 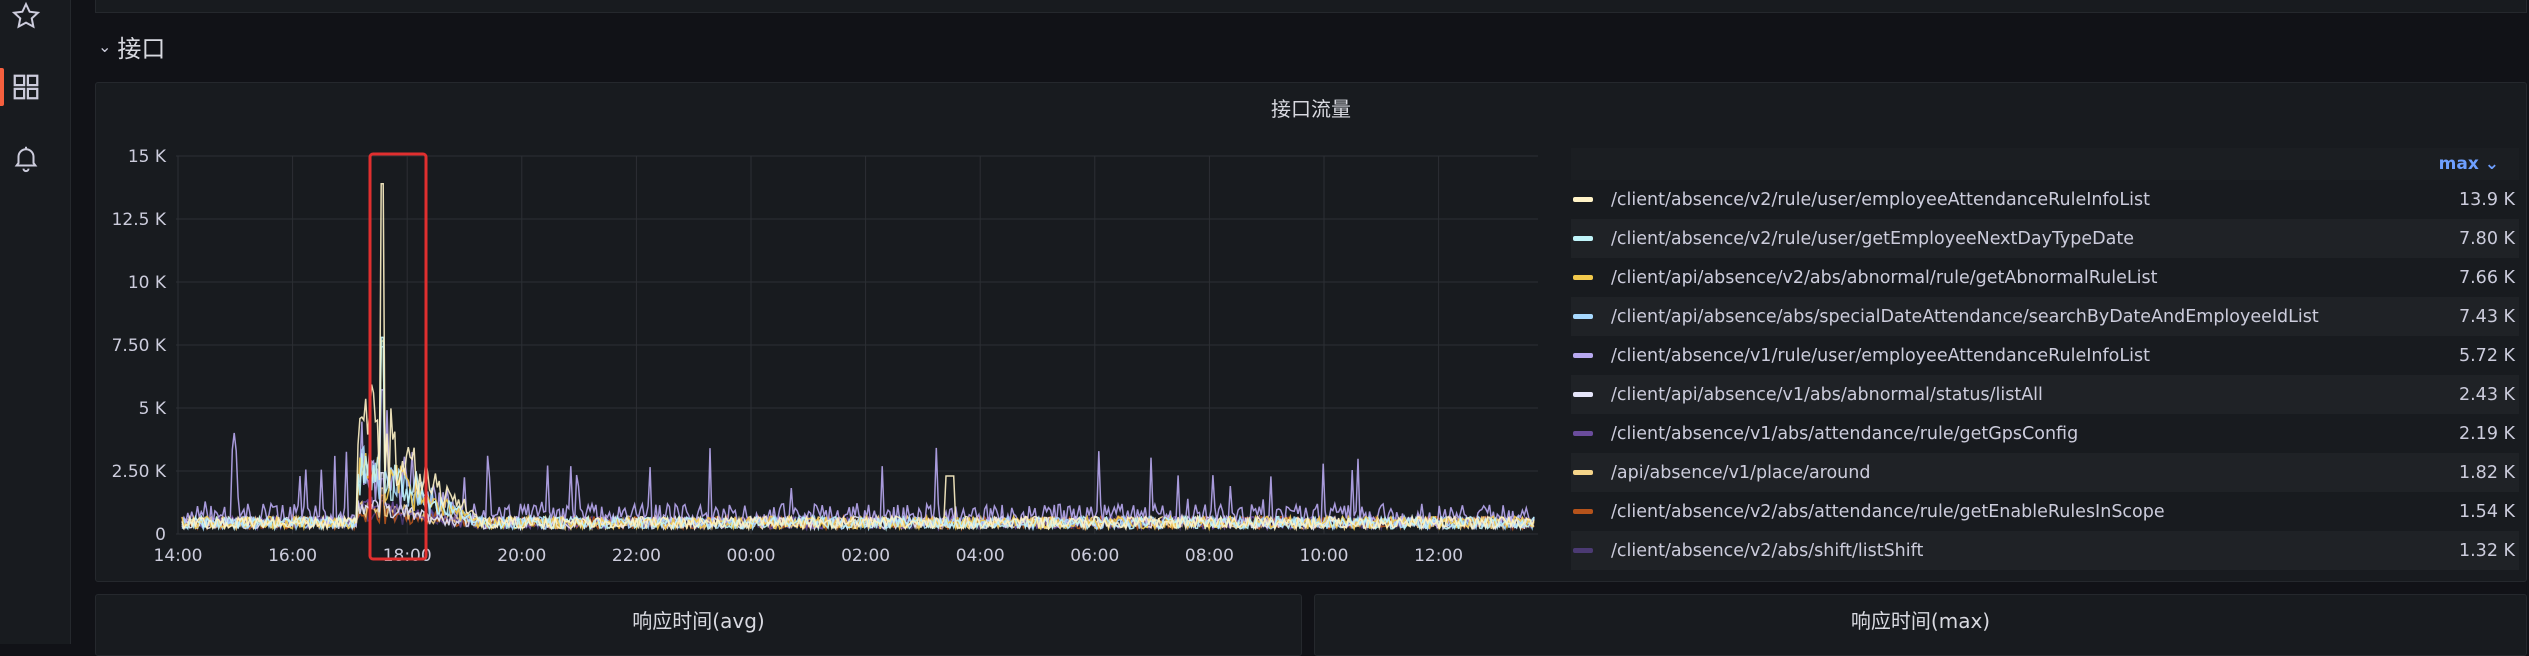 What do you see at coordinates (2486, 238) in the screenshot?
I see `legend-max-value: 7.80 K` at bounding box center [2486, 238].